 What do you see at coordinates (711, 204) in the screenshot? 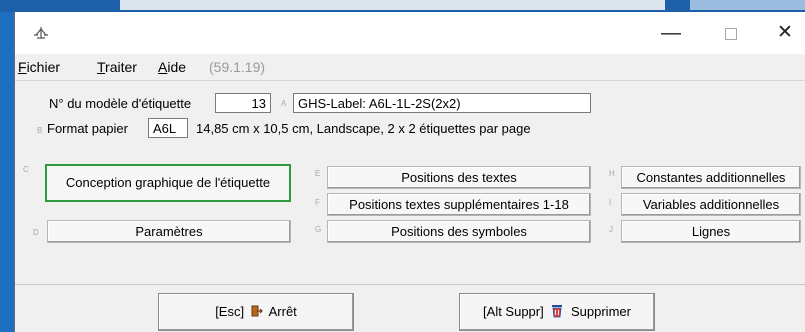
I see `additional-variables-button: Variables additionnelles` at bounding box center [711, 204].